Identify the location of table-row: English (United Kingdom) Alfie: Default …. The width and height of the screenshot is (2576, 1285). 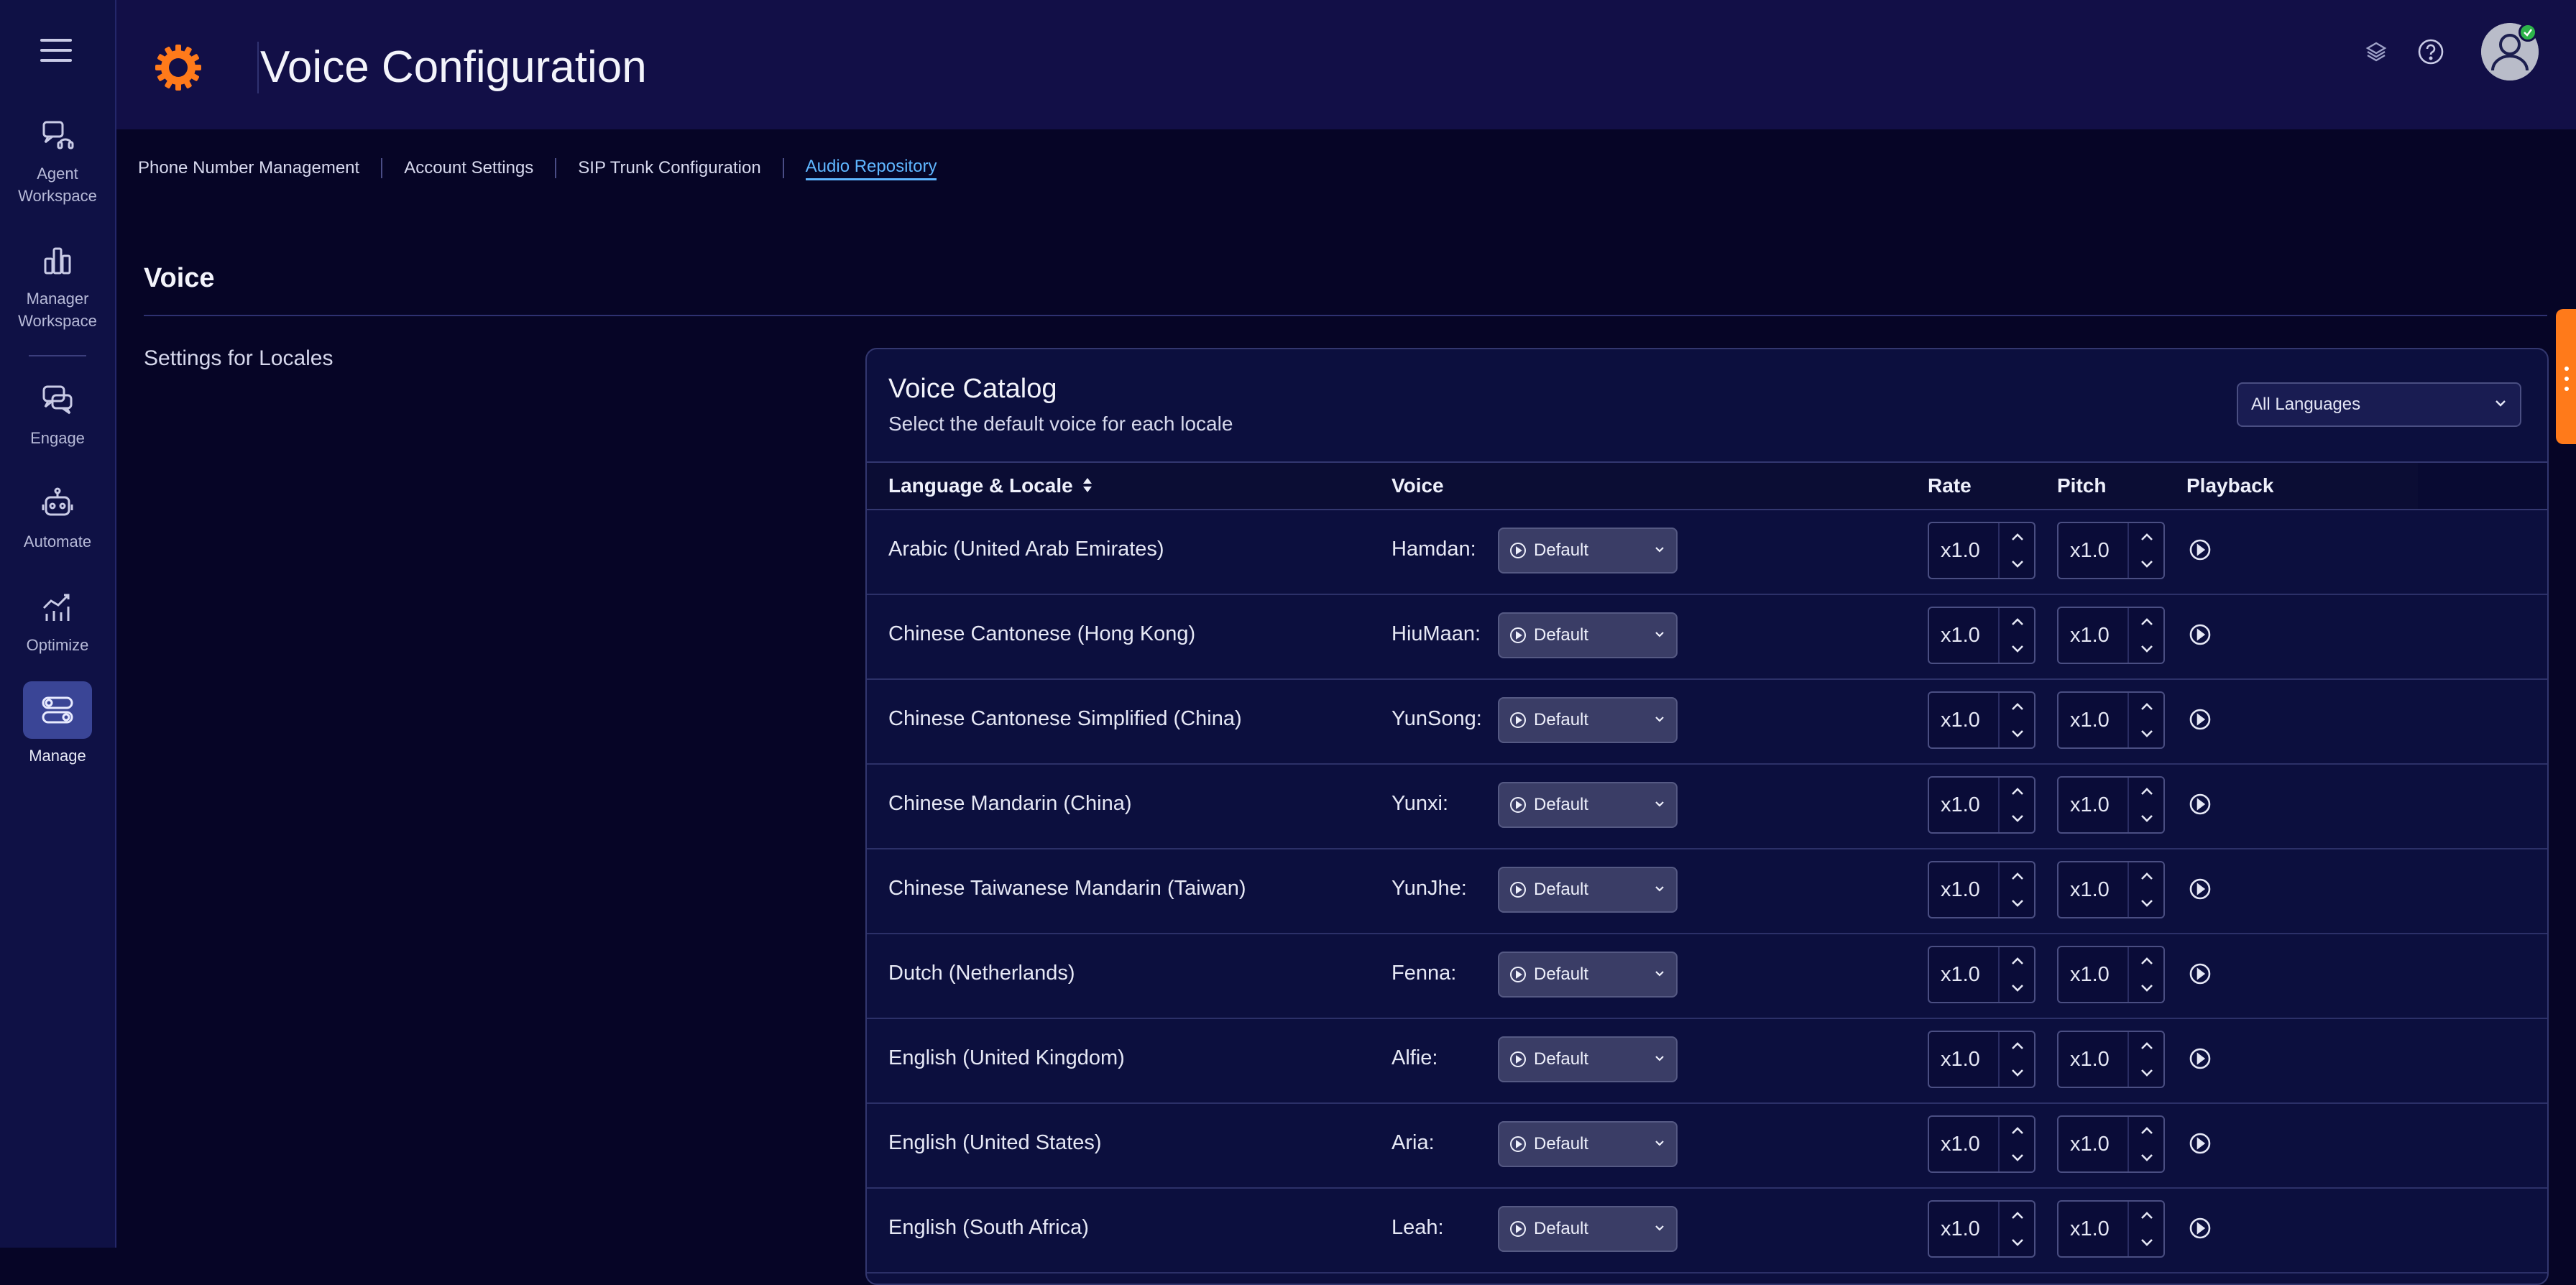
(1707, 1061).